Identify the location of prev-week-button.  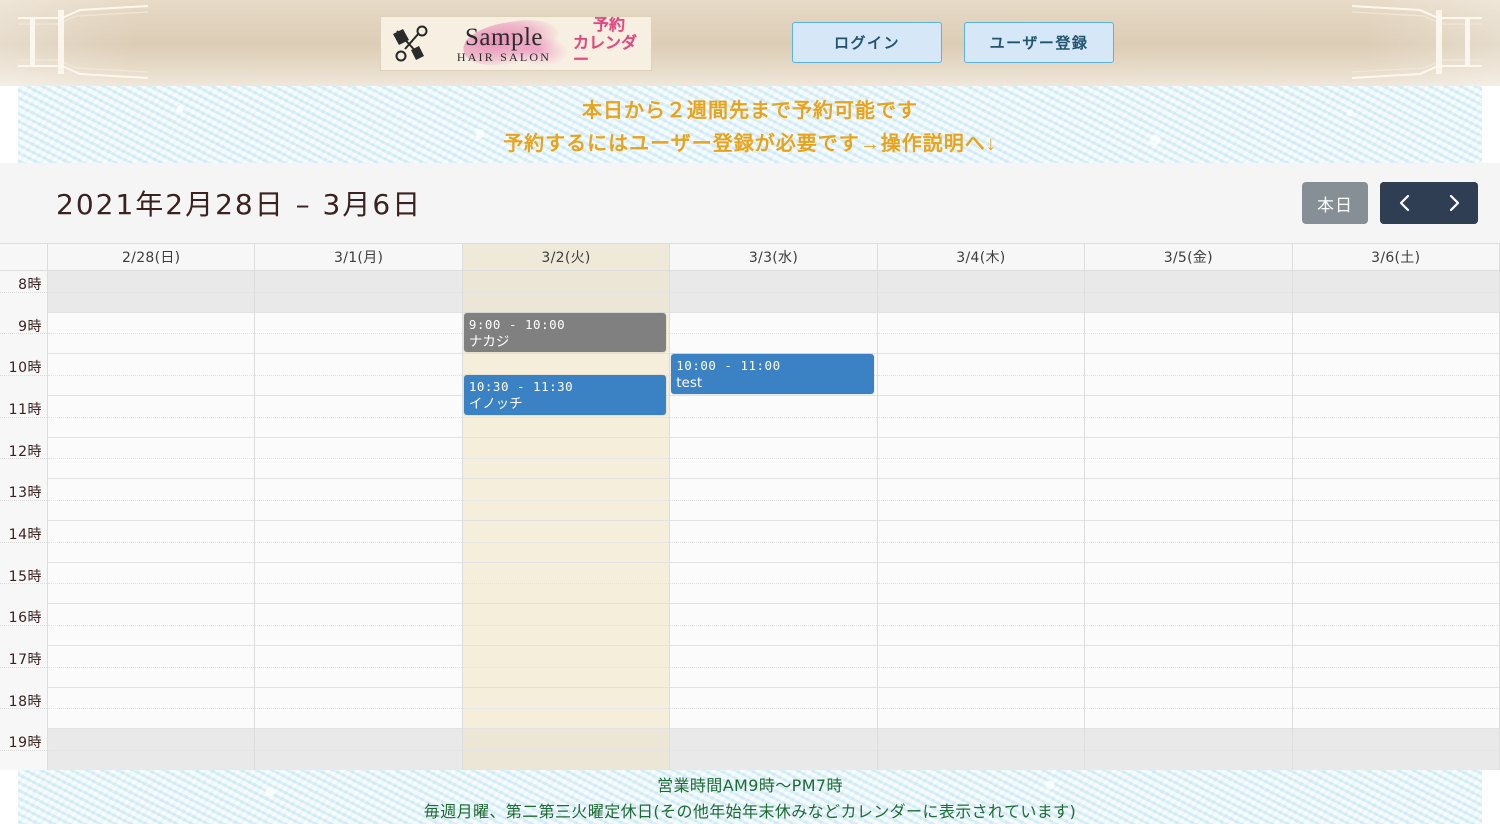
(1404, 203).